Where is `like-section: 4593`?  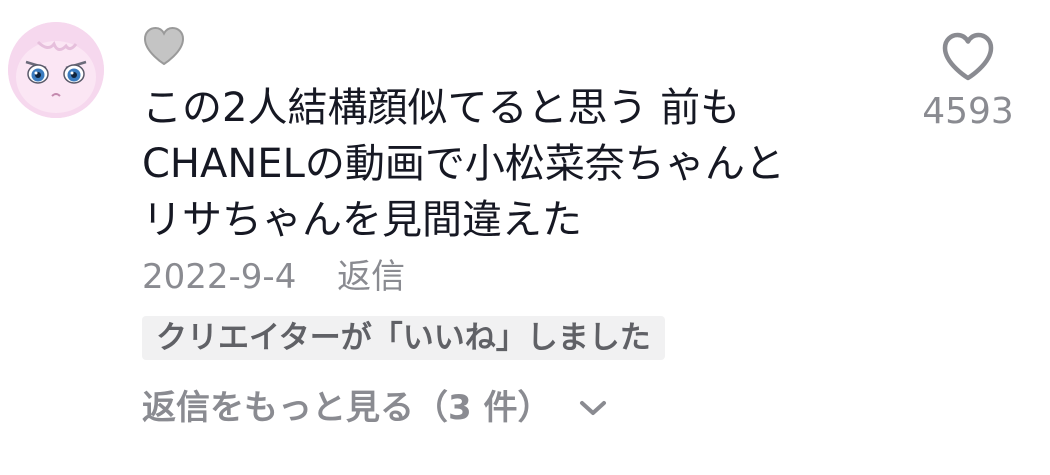
like-section: 4593 is located at coordinates (968, 83).